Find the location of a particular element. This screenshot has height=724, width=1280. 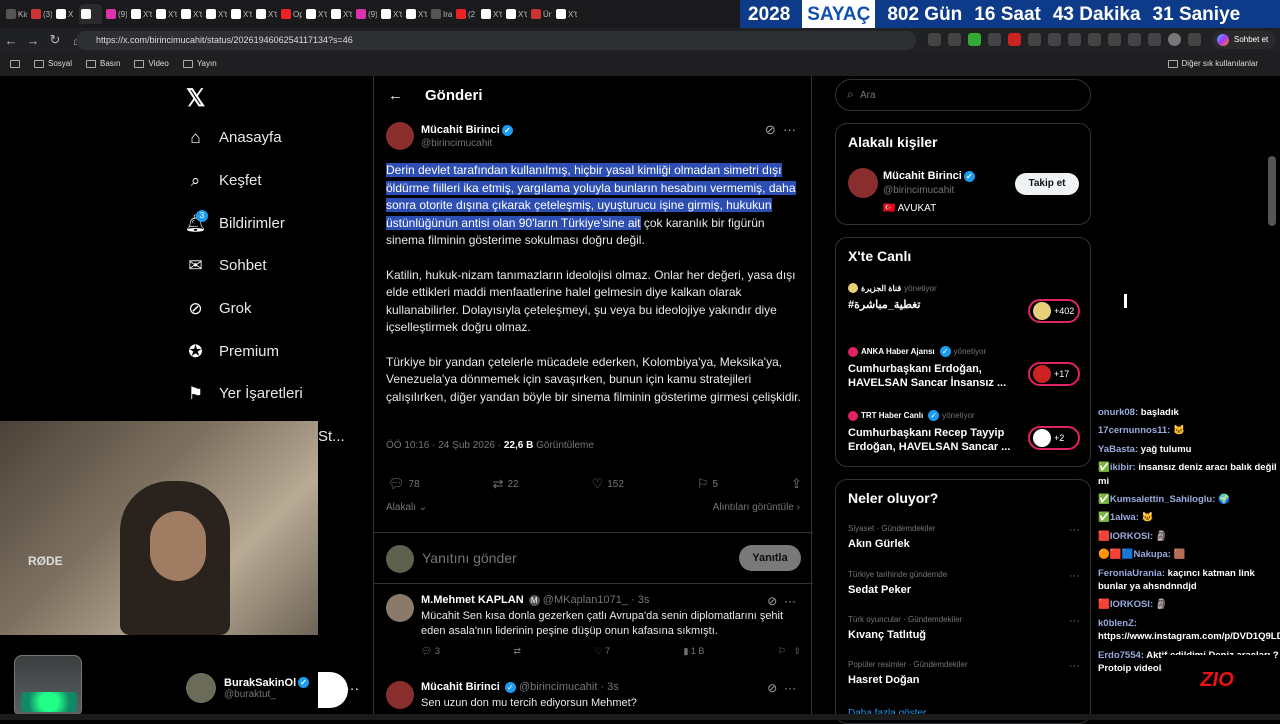

nav-messages: ✉ Sohbet is located at coordinates (226, 265).